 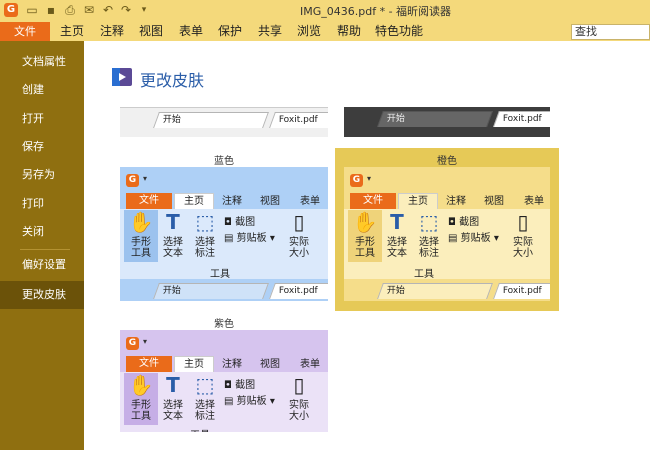 What do you see at coordinates (126, 10) in the screenshot?
I see `redo-icon: ↷` at bounding box center [126, 10].